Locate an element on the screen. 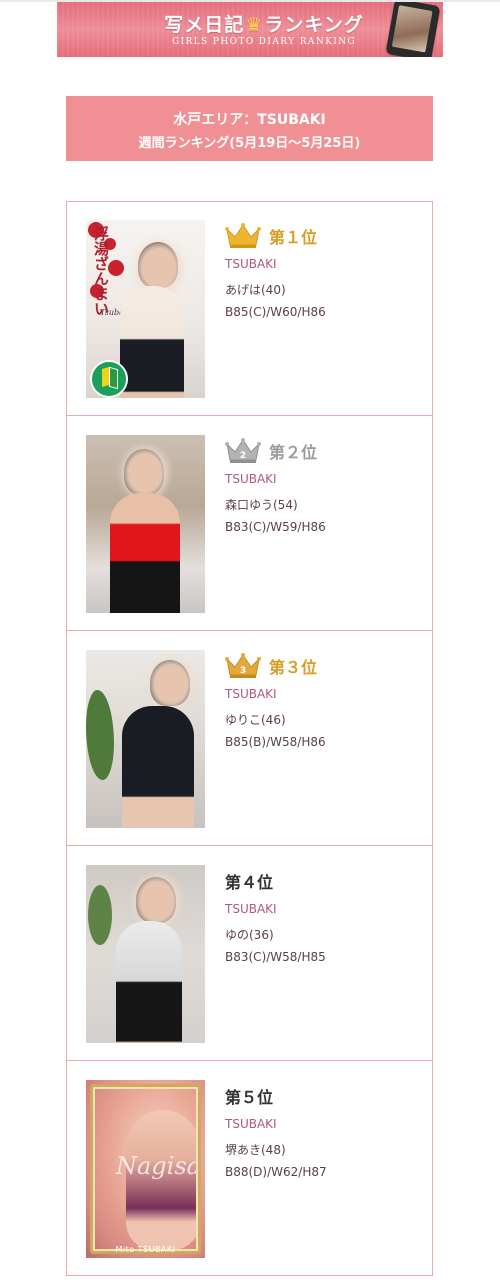 This screenshot has width=500, height=1288. crown-number: 2 is located at coordinates (243, 456).